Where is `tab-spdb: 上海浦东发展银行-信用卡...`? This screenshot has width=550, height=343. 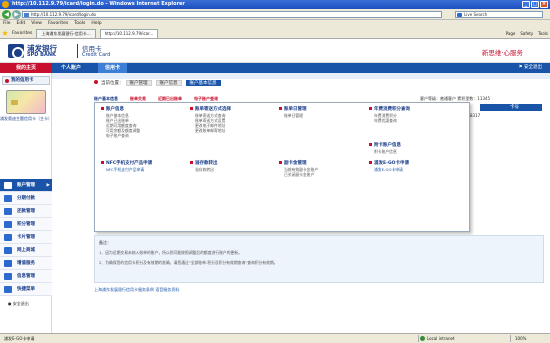
tab-spdb: 上海浦东发展银行-信用卡... is located at coordinates (66, 33).